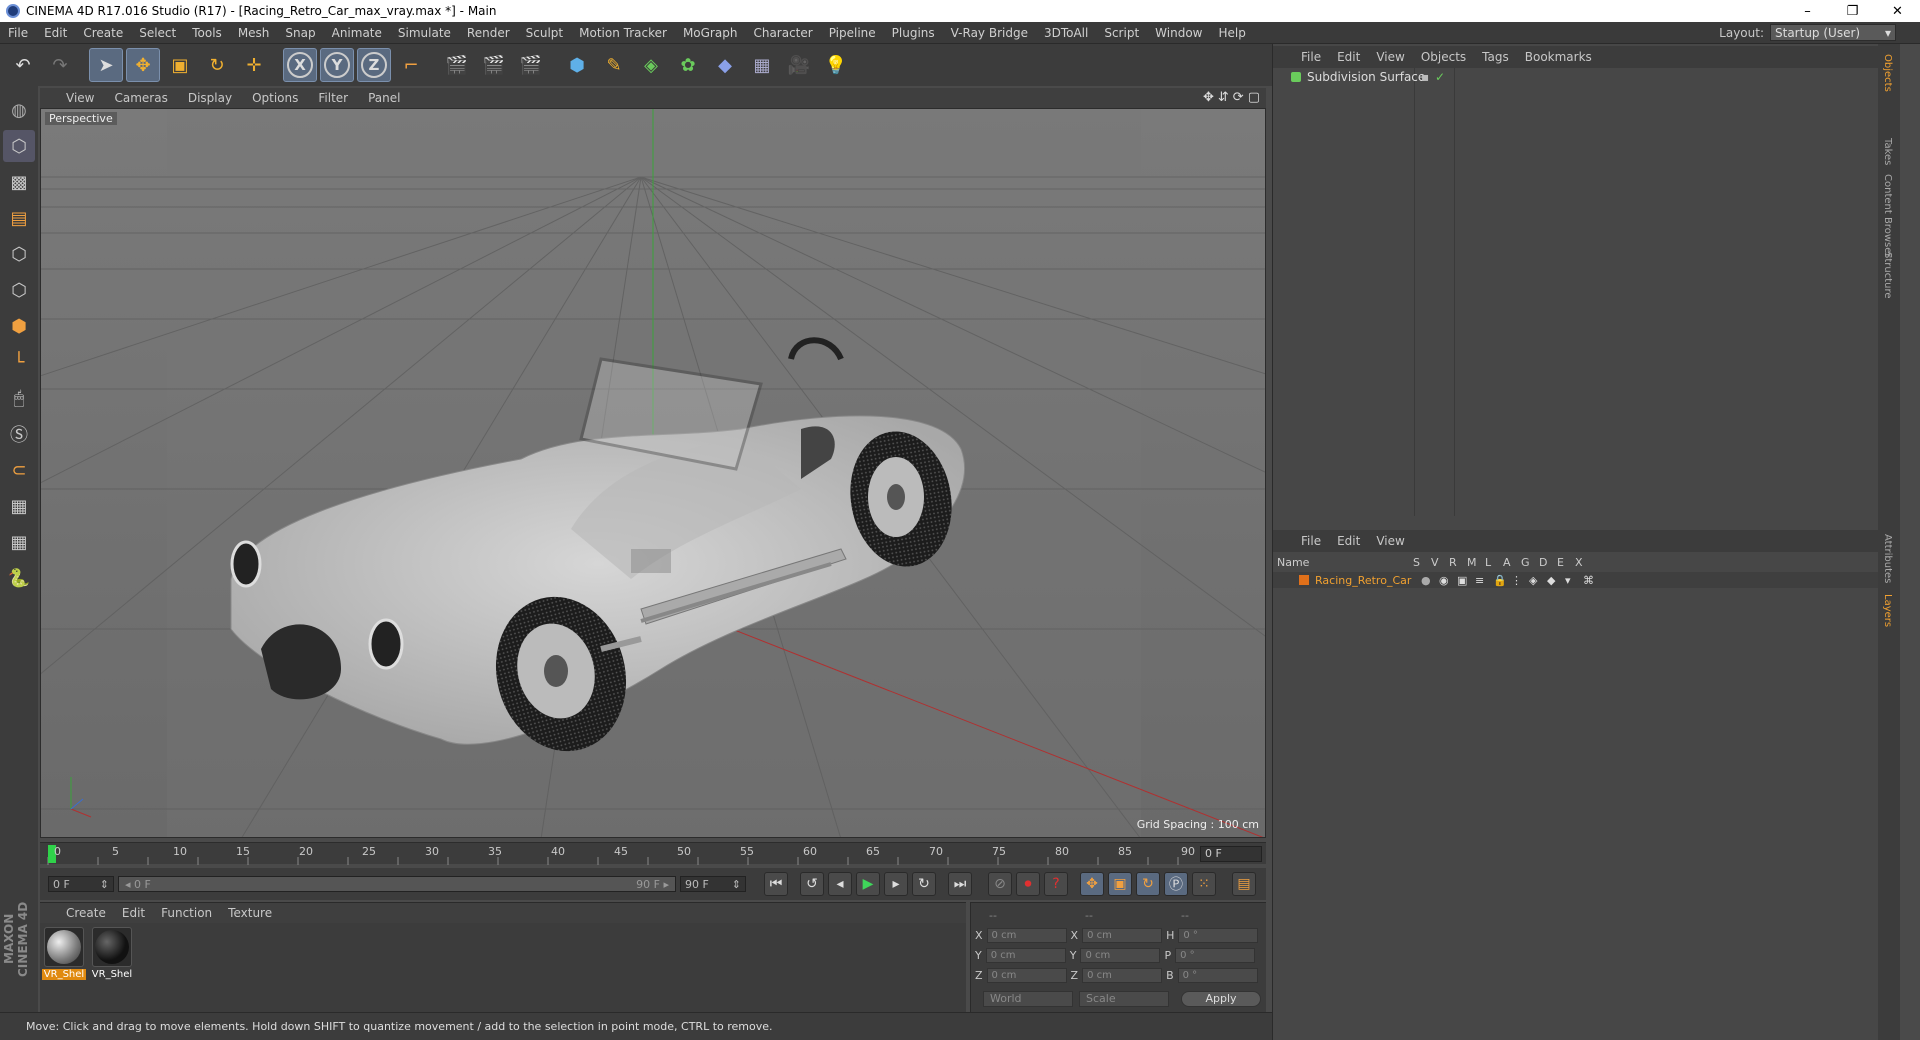 The image size is (1920, 1040). What do you see at coordinates (1311, 541) in the screenshot?
I see `layers-menu-file: File` at bounding box center [1311, 541].